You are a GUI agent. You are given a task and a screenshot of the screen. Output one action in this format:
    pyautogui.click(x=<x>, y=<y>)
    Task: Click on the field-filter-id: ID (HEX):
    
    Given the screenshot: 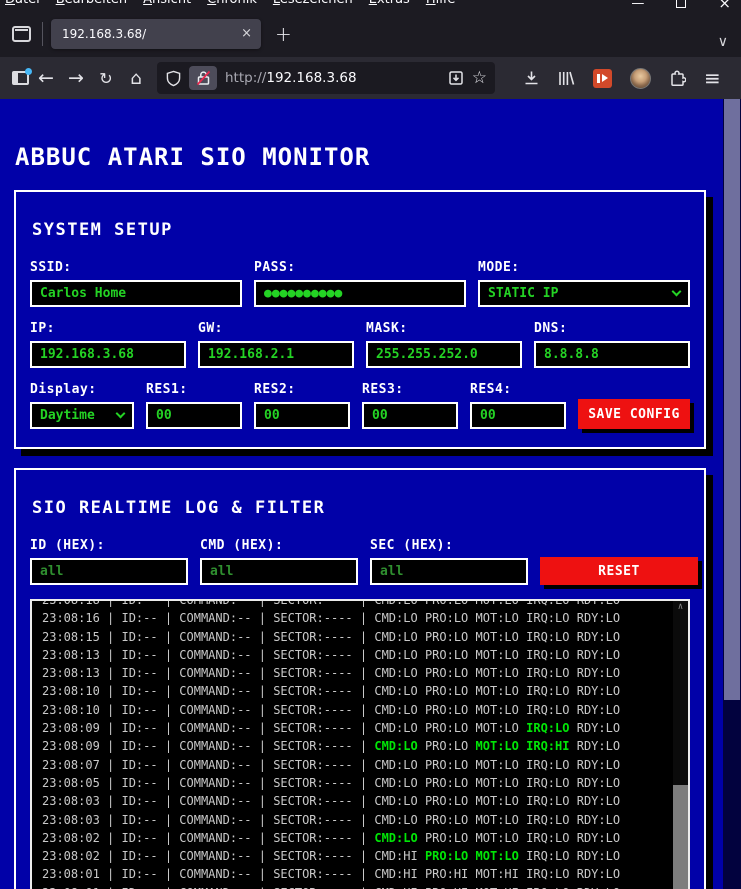 What is the action you would take?
    pyautogui.click(x=109, y=561)
    